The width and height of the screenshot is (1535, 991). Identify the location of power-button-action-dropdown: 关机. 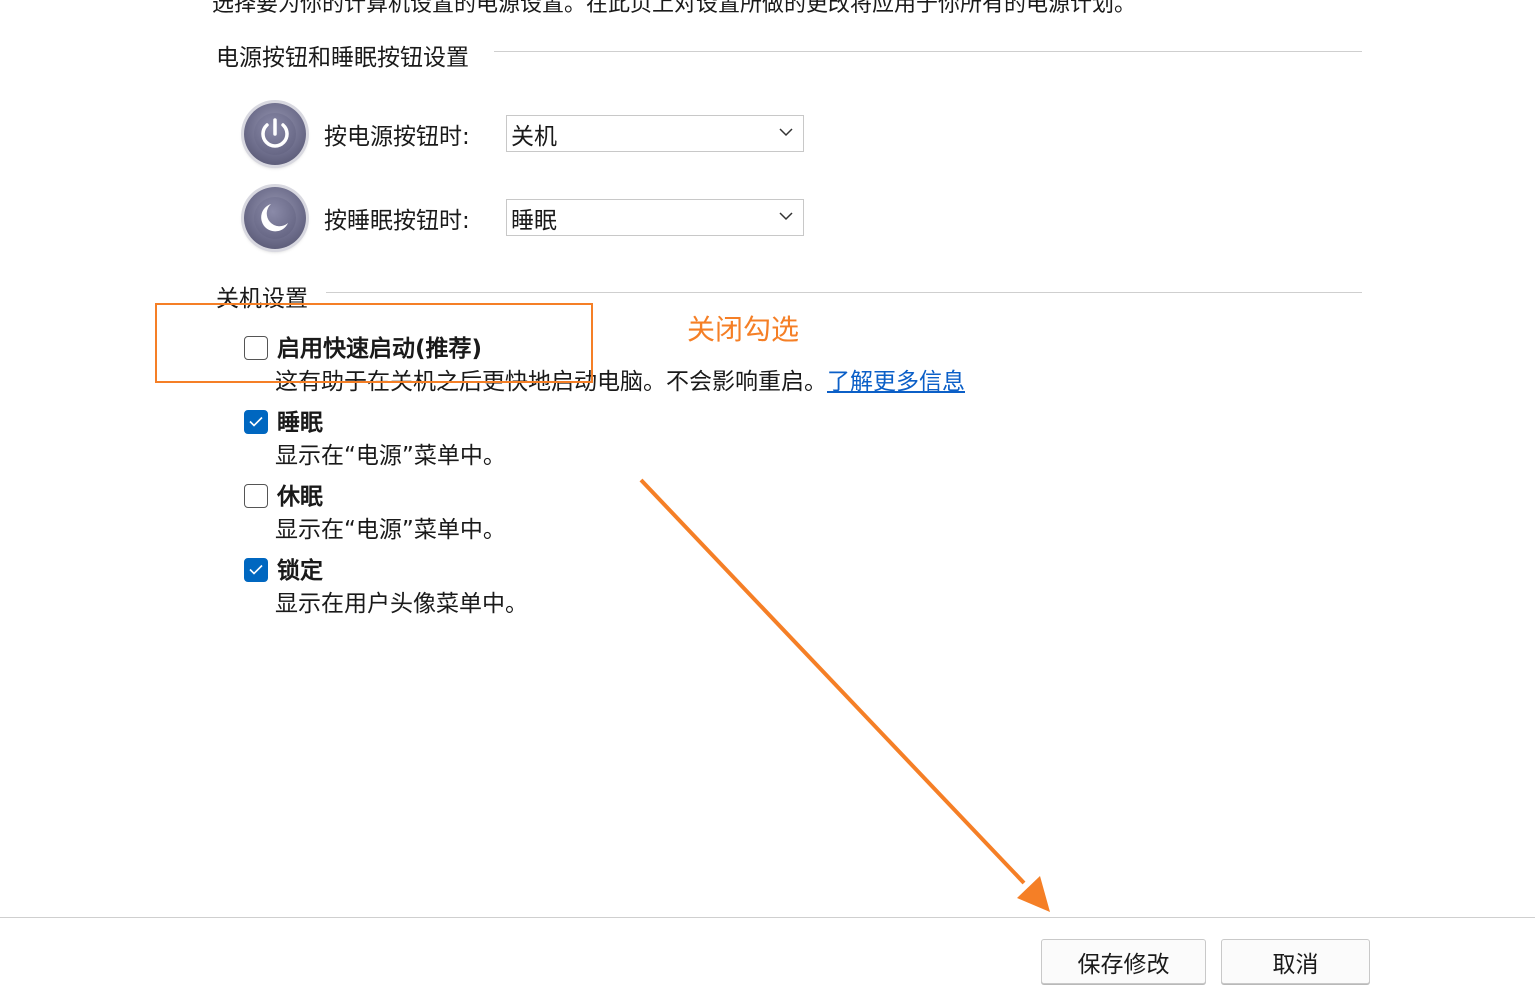
(655, 133).